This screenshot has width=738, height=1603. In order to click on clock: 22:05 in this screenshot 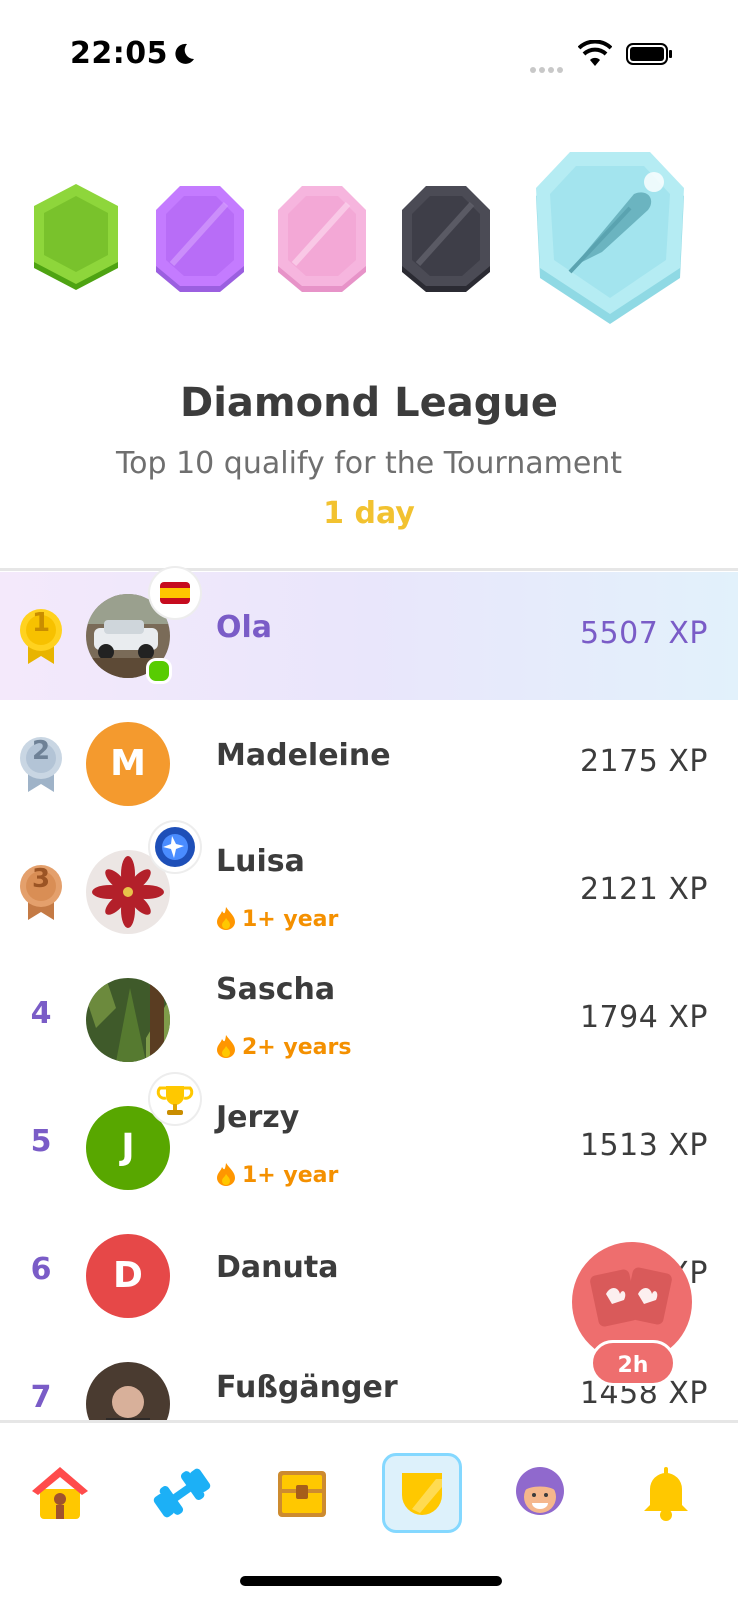, I will do `click(119, 53)`.